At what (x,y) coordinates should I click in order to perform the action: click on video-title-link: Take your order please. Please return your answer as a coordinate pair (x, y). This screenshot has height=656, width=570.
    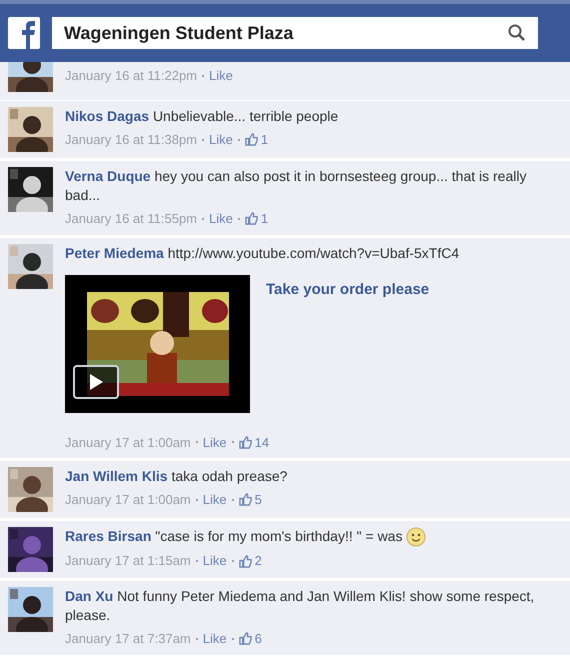
    Looking at the image, I should click on (348, 343).